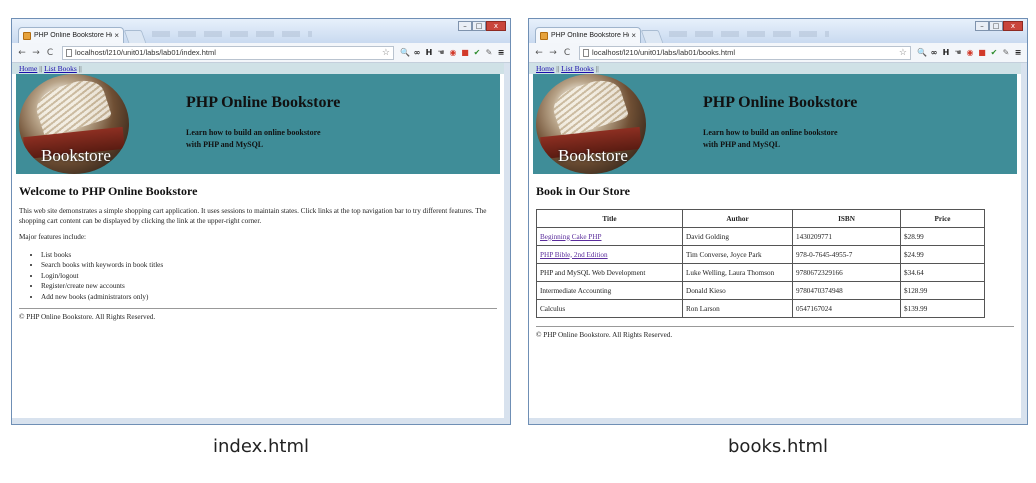  I want to click on tab-title: PHP Online Bookstore Ho, so click(73, 35).